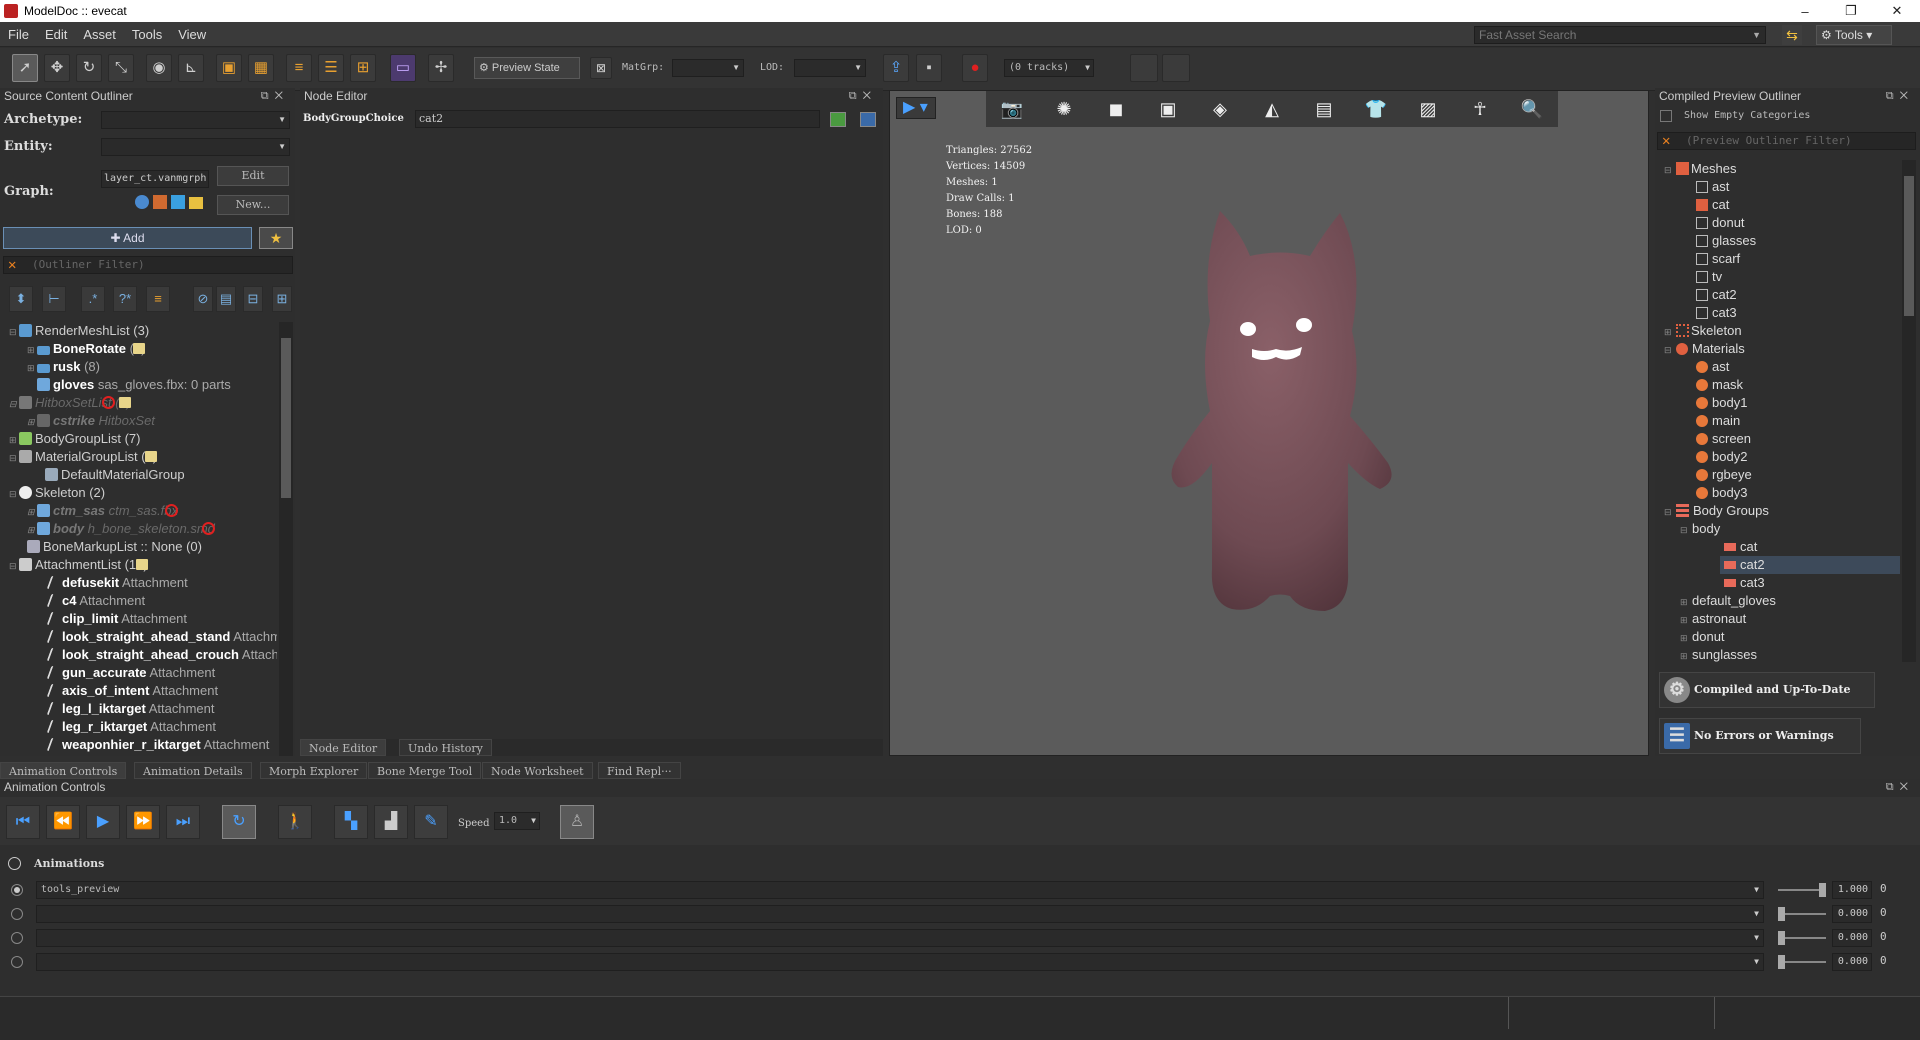 The image size is (1920, 1040). I want to click on favorite-star-icon: ★, so click(276, 238).